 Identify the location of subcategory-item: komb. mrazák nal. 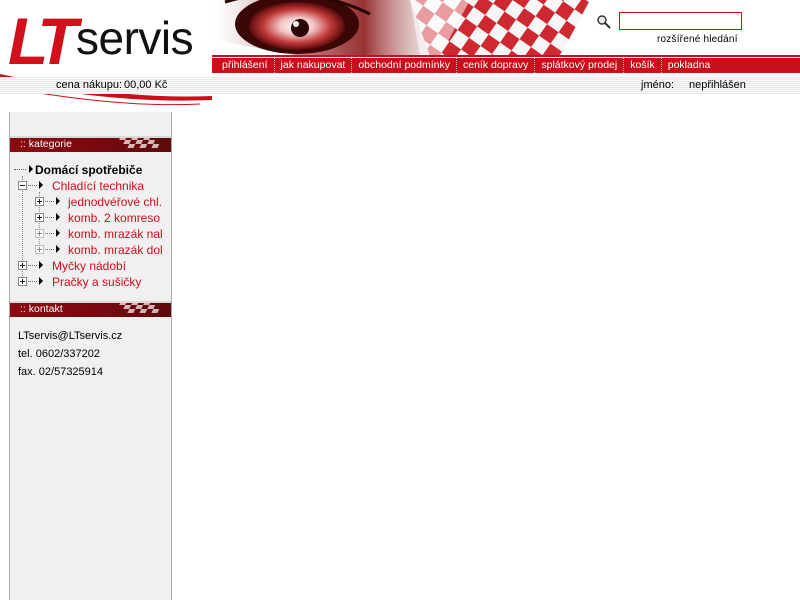
(91, 234).